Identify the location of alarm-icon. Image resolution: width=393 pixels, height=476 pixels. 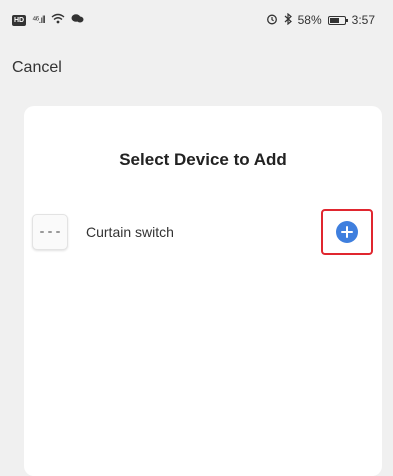
(272, 20).